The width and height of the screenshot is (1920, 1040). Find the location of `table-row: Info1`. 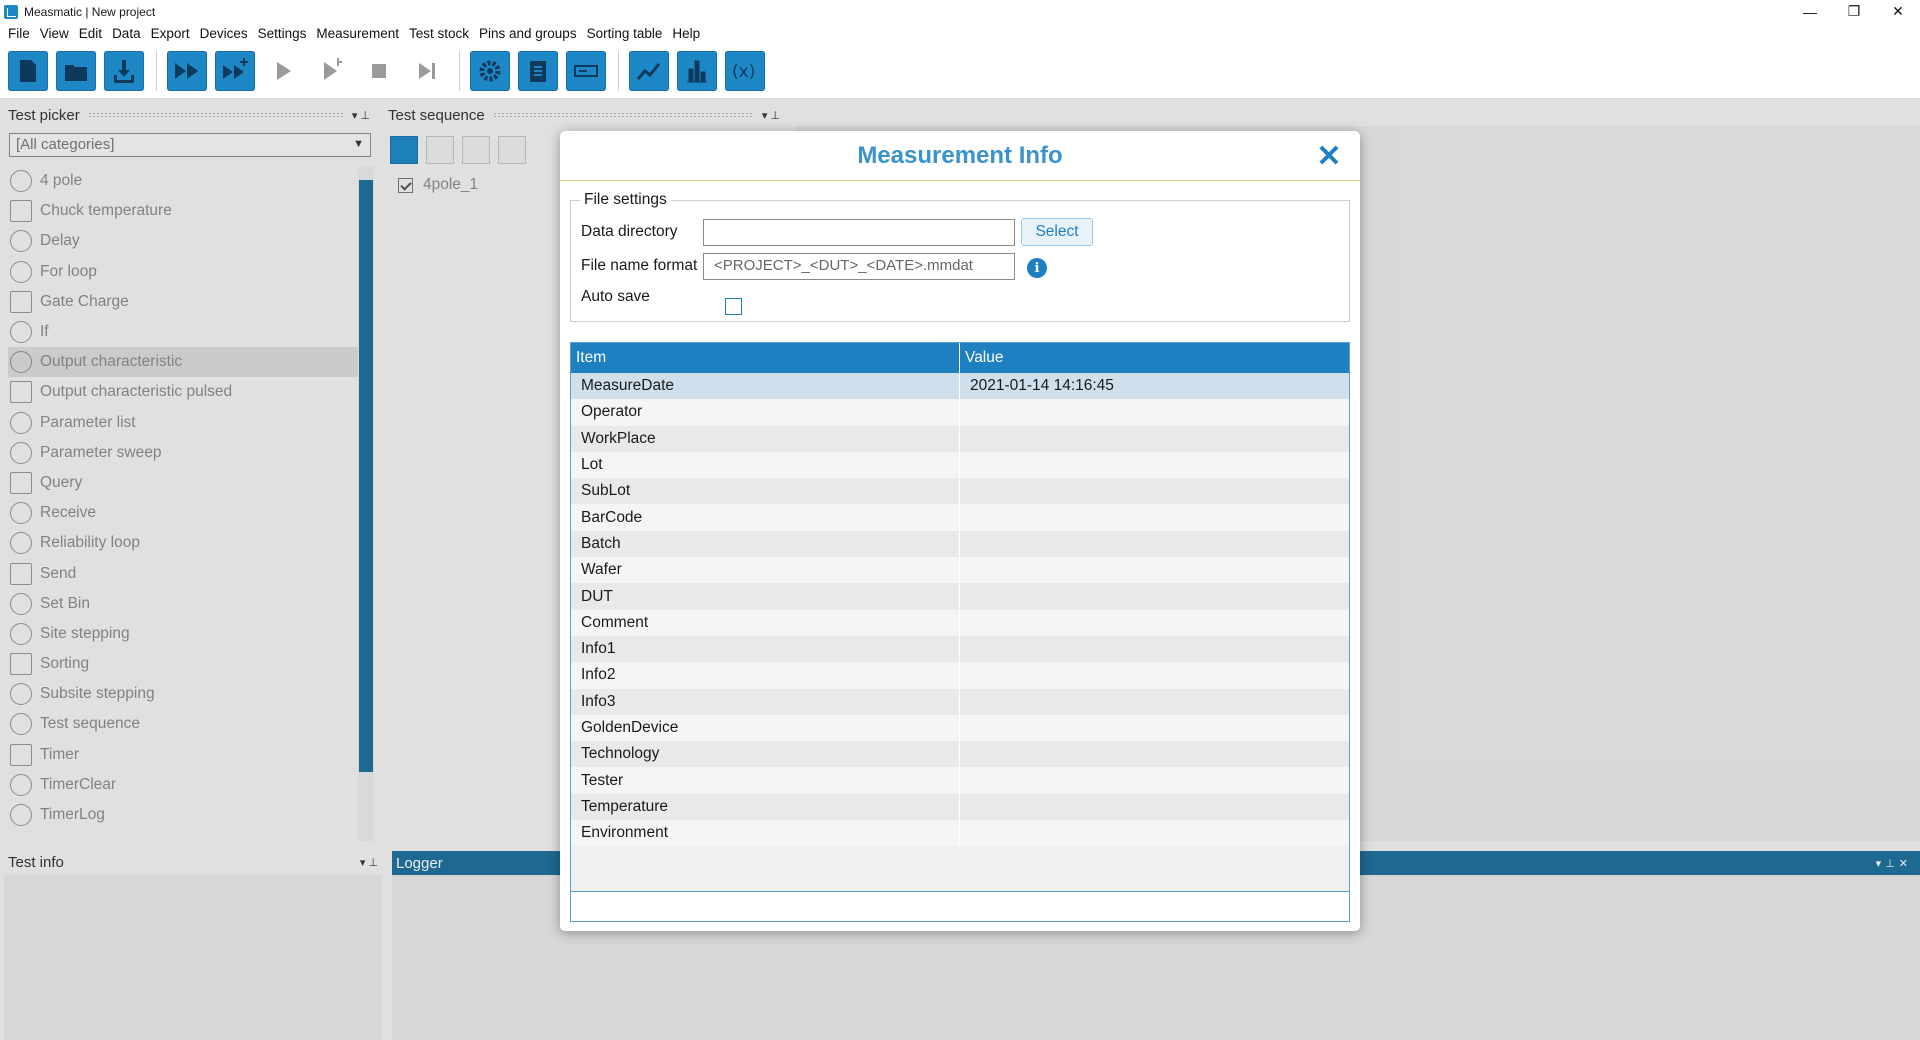

table-row: Info1 is located at coordinates (960, 649).